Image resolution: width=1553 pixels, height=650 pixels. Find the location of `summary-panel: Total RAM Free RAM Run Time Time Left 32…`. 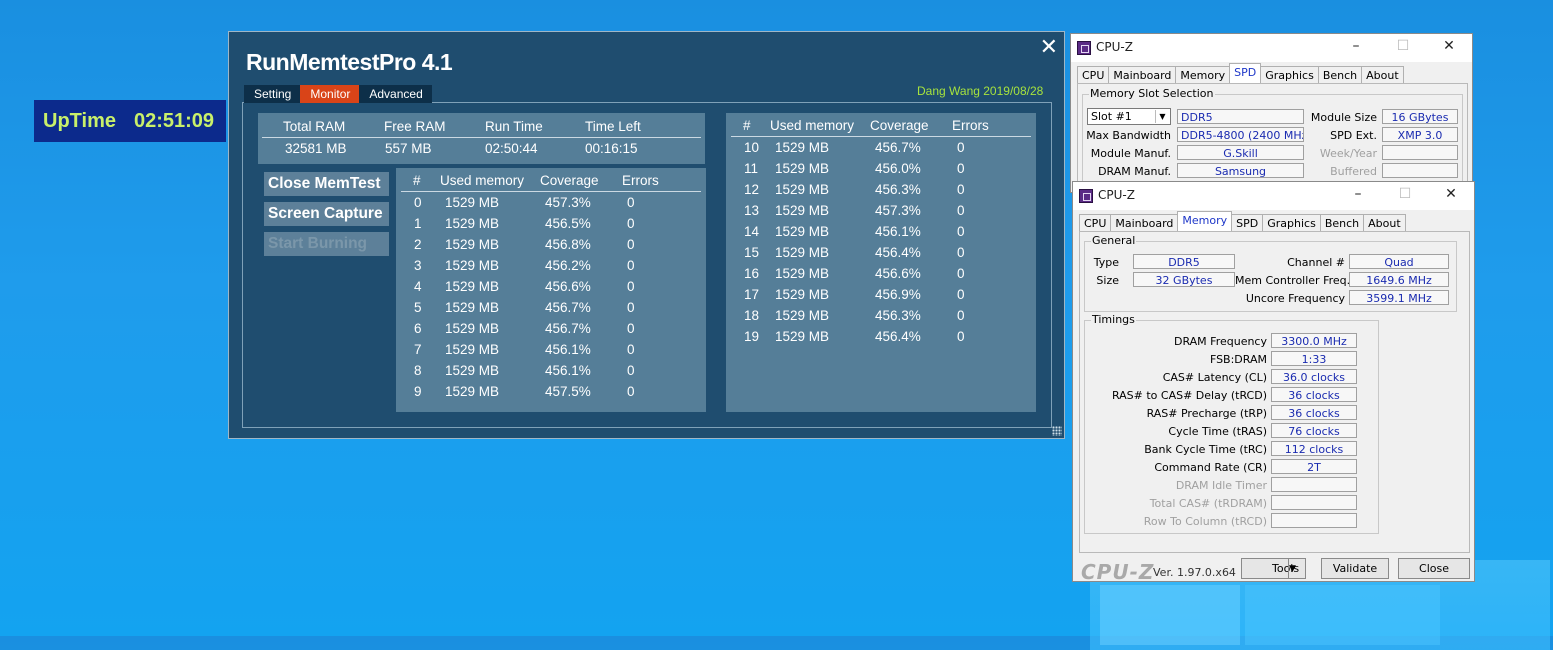

summary-panel: Total RAM Free RAM Run Time Time Left 32… is located at coordinates (481, 138).